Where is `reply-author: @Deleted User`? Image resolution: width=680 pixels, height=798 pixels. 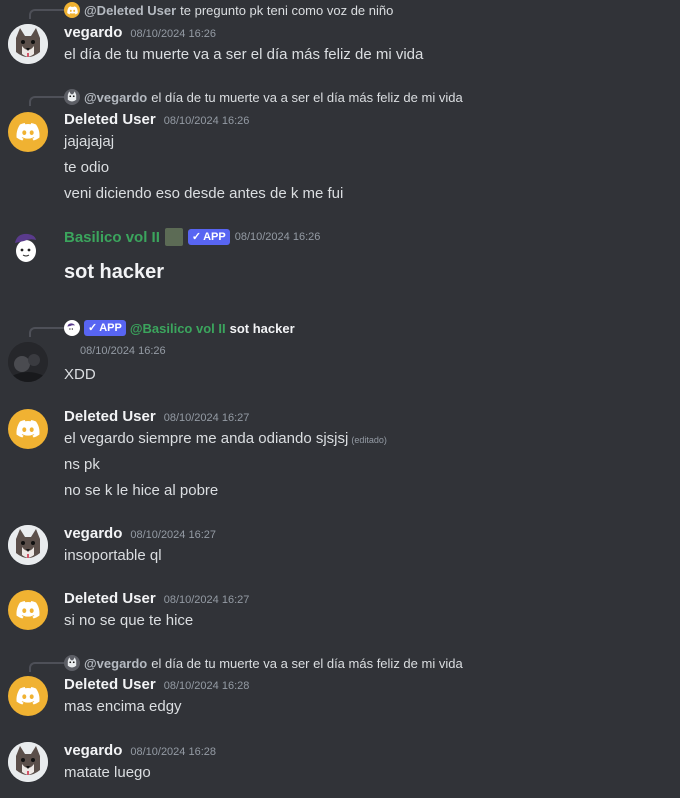
reply-author: @Deleted User is located at coordinates (130, 10).